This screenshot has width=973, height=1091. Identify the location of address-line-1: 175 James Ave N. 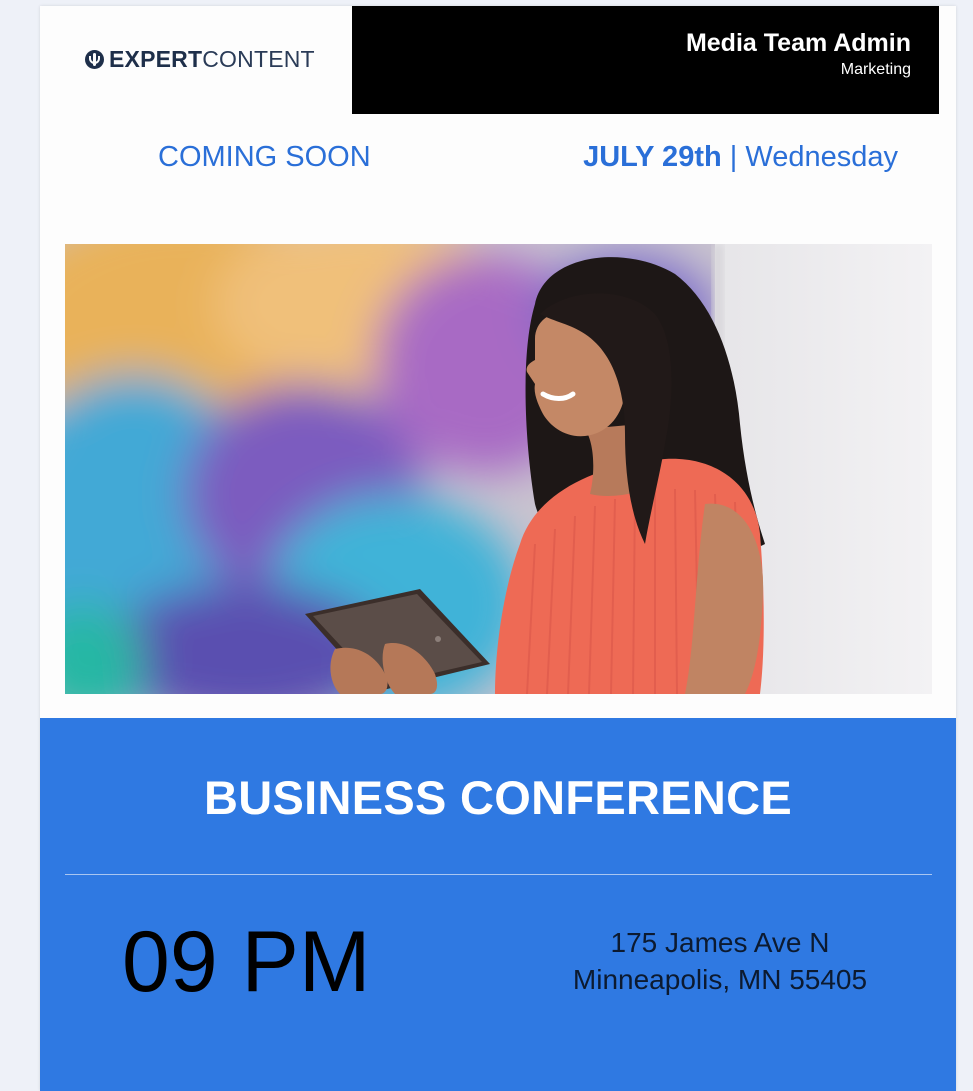
(720, 942).